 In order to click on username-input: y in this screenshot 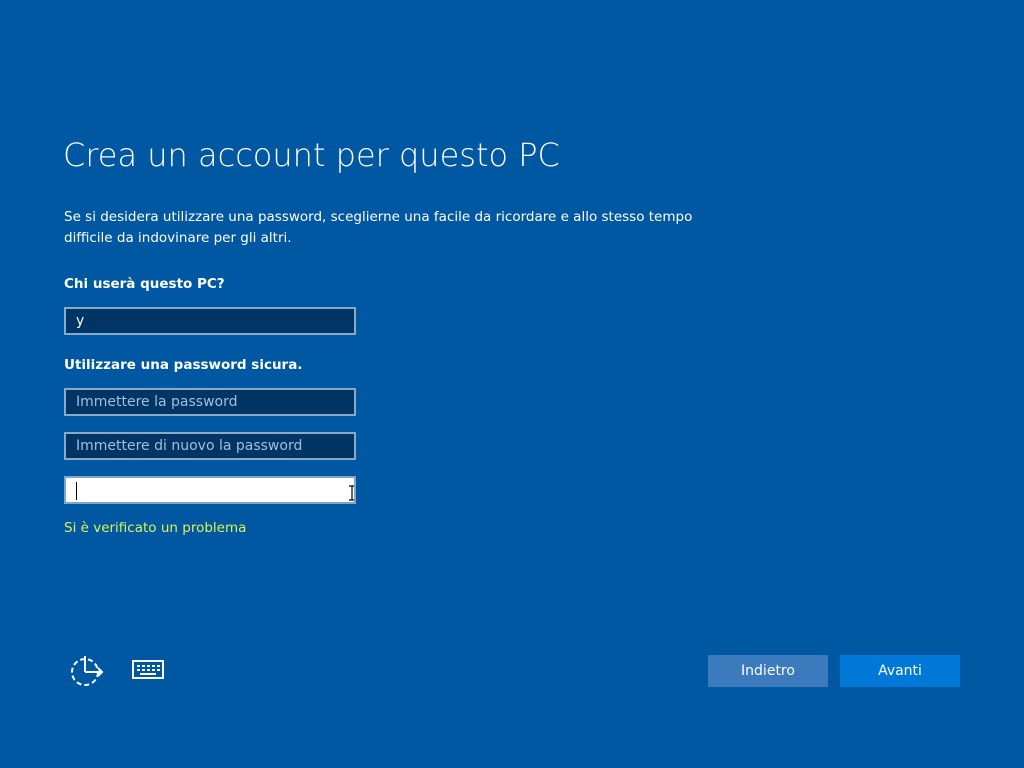, I will do `click(210, 321)`.